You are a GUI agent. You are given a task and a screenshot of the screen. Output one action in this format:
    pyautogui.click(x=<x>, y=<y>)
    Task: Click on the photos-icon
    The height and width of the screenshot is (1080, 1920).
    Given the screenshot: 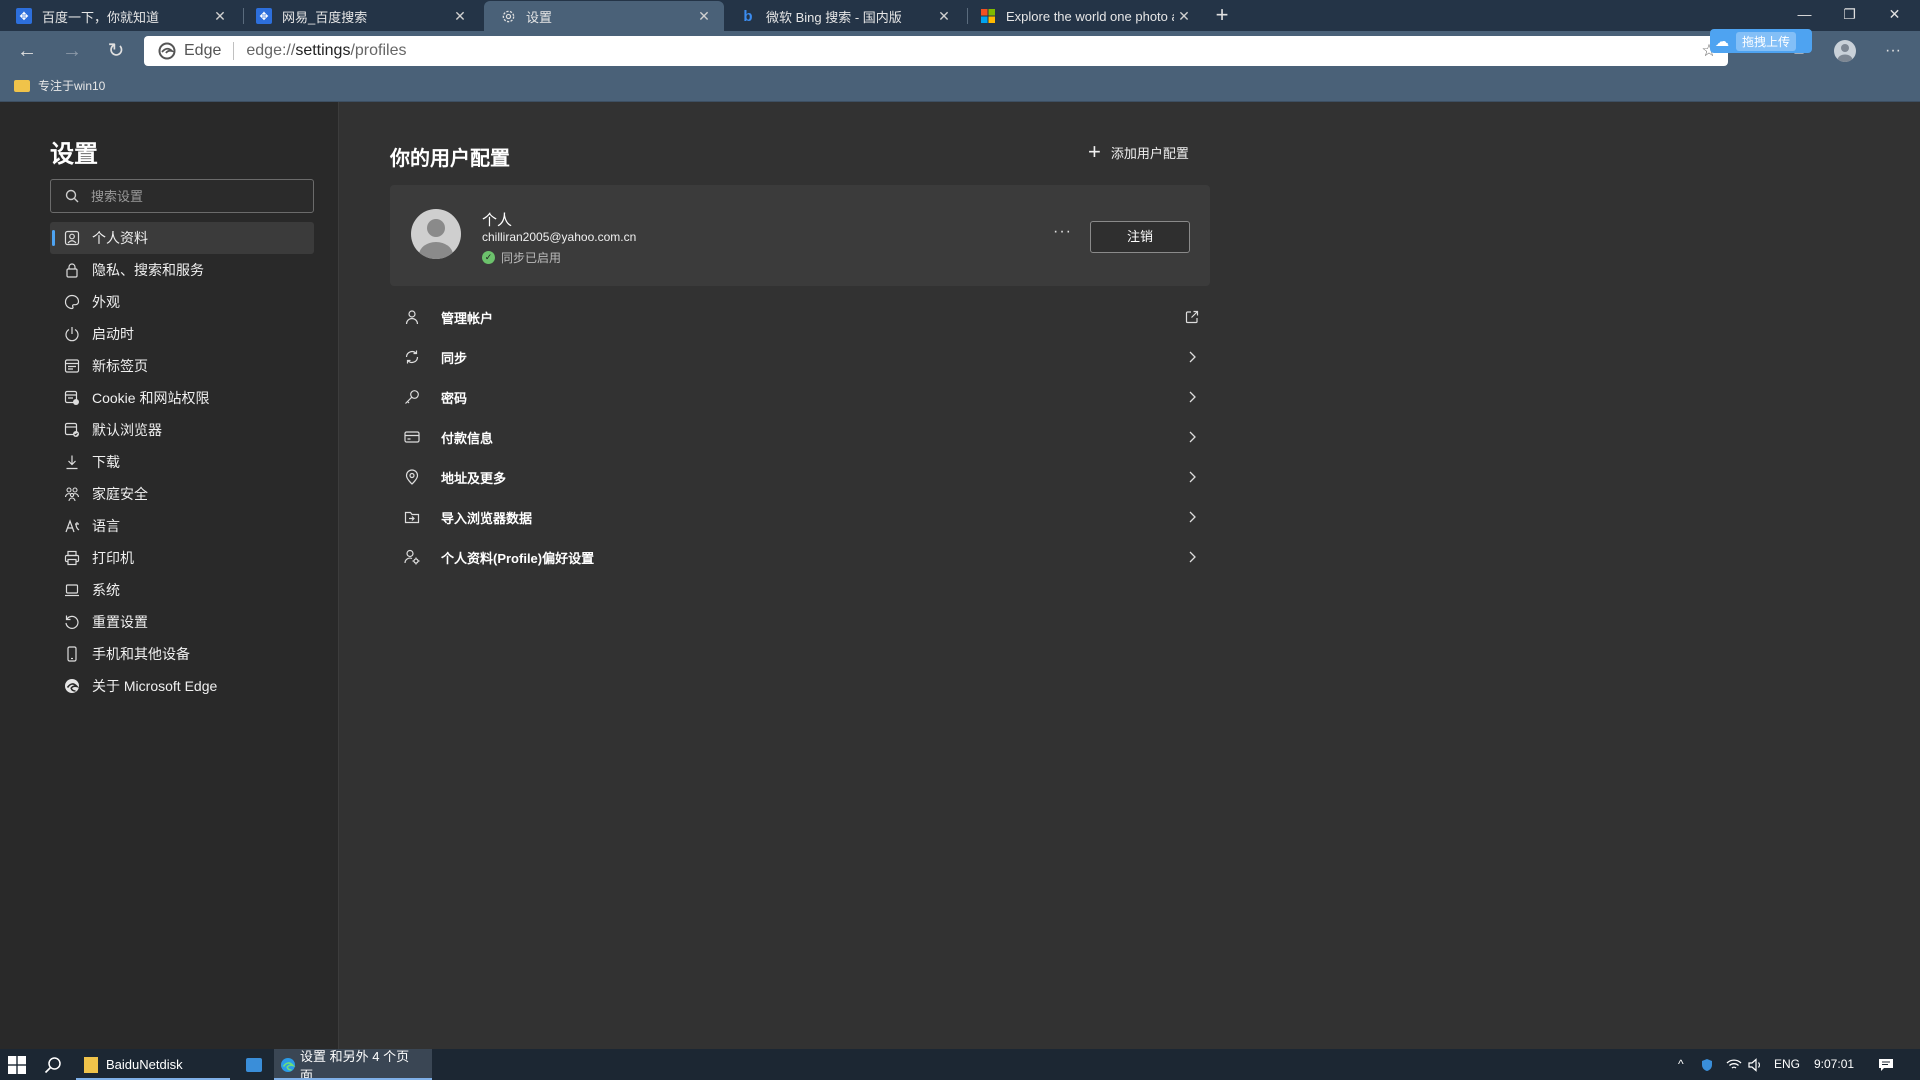 What is the action you would take?
    pyautogui.click(x=254, y=1064)
    